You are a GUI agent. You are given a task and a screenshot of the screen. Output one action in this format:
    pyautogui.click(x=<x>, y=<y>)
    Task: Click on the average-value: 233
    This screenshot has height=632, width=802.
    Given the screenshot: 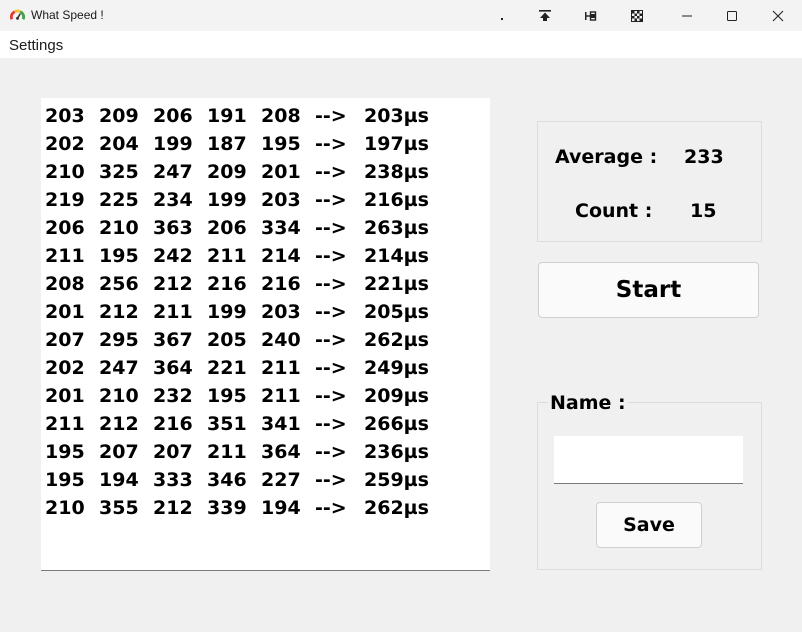 What is the action you would take?
    pyautogui.click(x=704, y=157)
    